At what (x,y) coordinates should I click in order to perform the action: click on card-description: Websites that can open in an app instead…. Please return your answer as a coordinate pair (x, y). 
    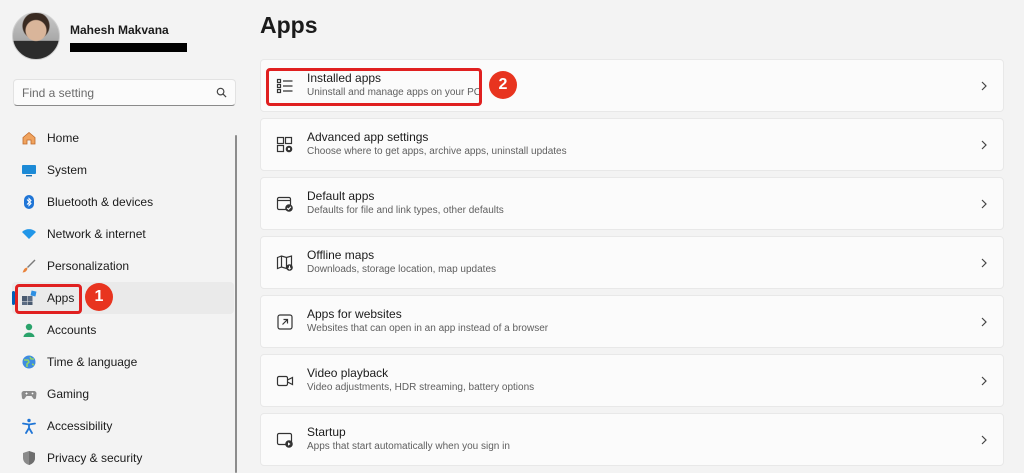
    Looking at the image, I should click on (428, 328).